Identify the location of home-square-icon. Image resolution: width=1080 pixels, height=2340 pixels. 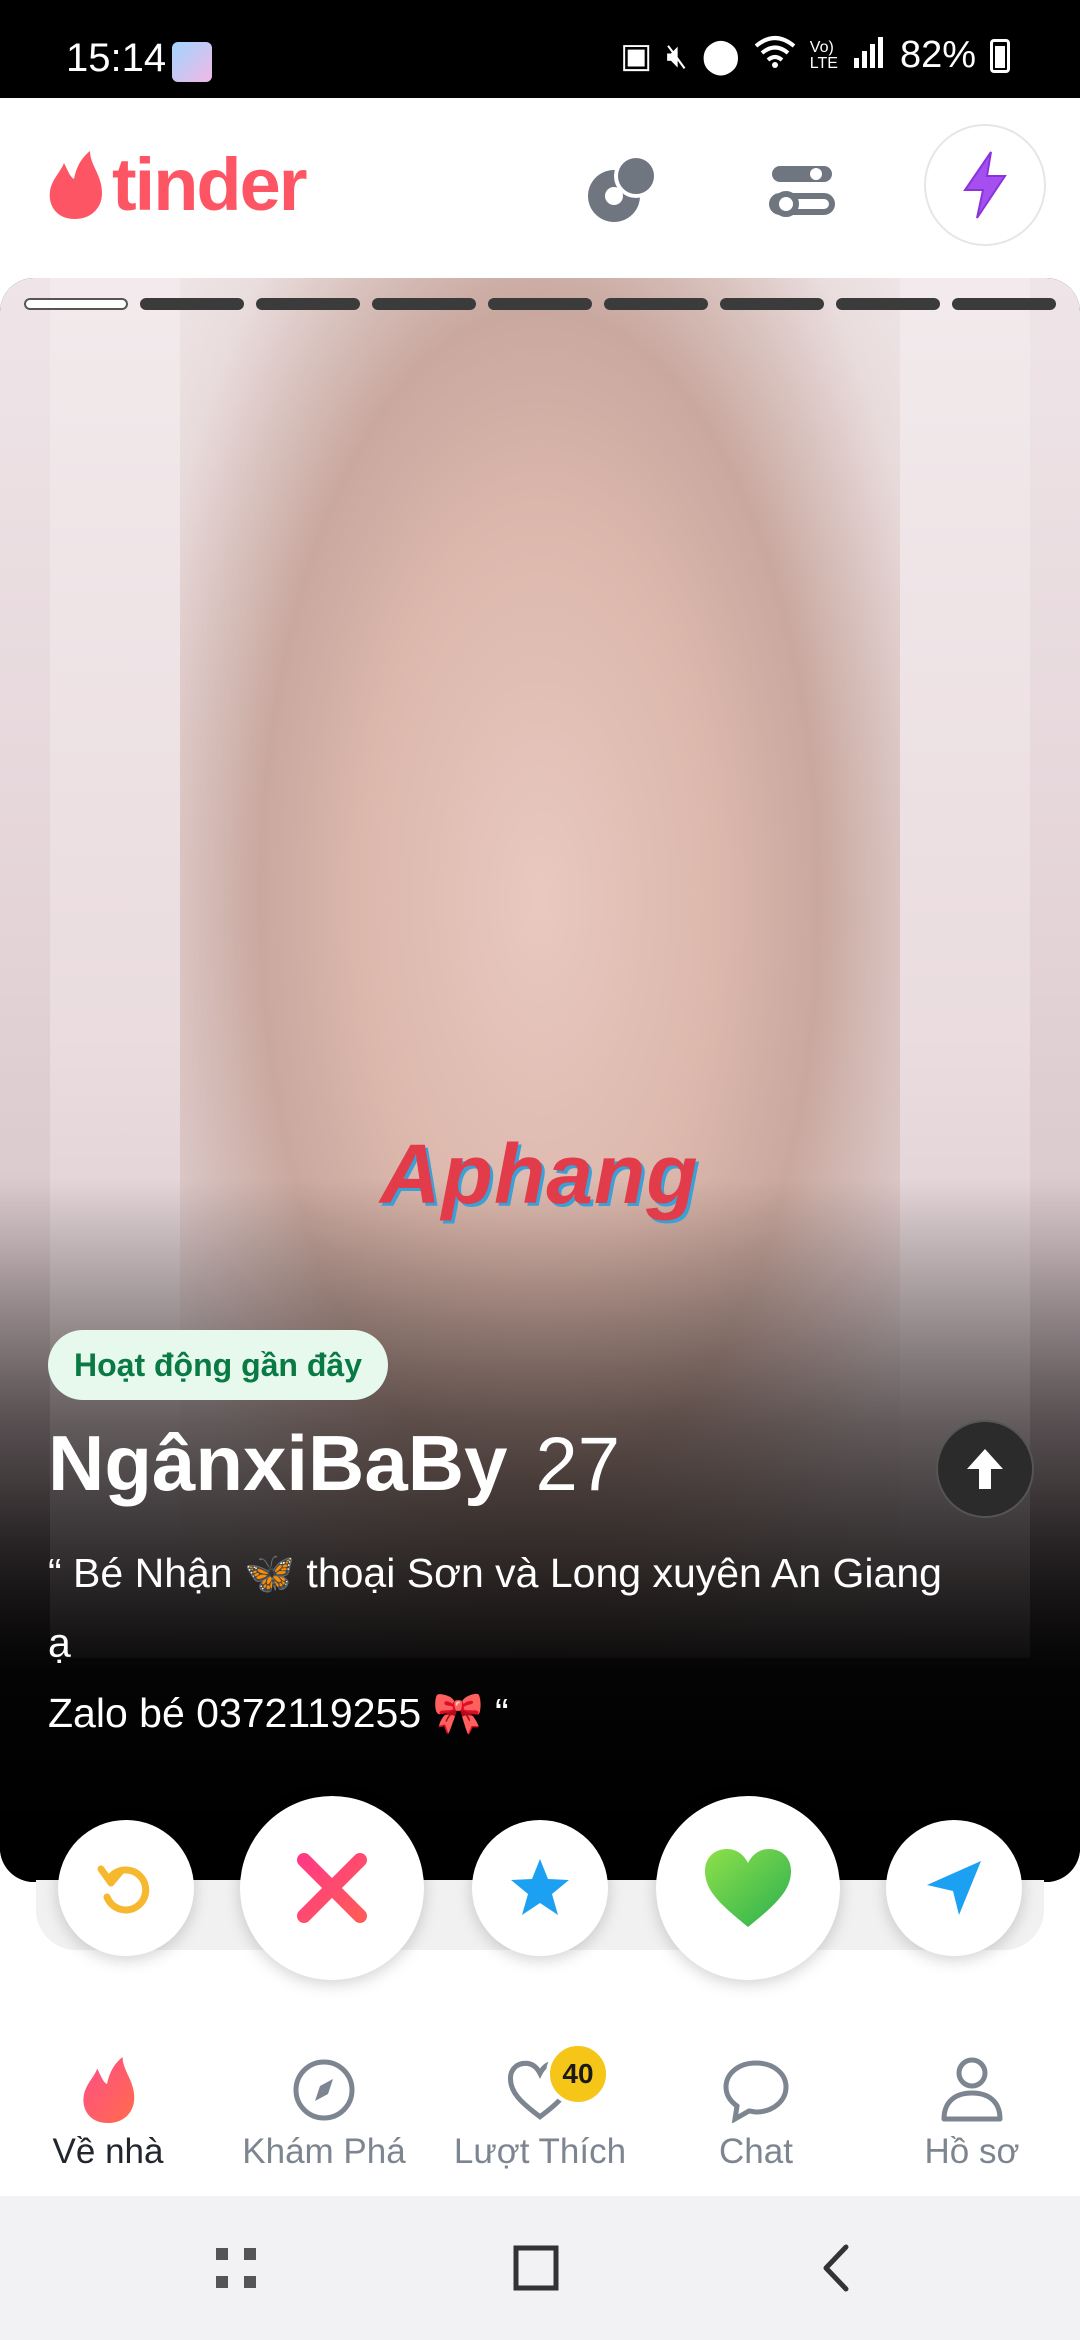
(536, 2268).